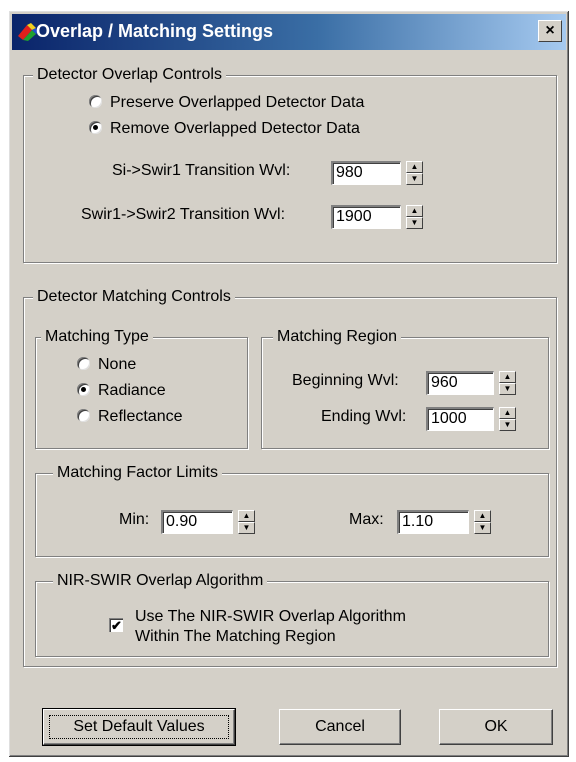  Describe the element at coordinates (183, 214) in the screenshot. I see `swir1-swir2-label: Swir1->Swir2 Transition Wvl:` at that location.